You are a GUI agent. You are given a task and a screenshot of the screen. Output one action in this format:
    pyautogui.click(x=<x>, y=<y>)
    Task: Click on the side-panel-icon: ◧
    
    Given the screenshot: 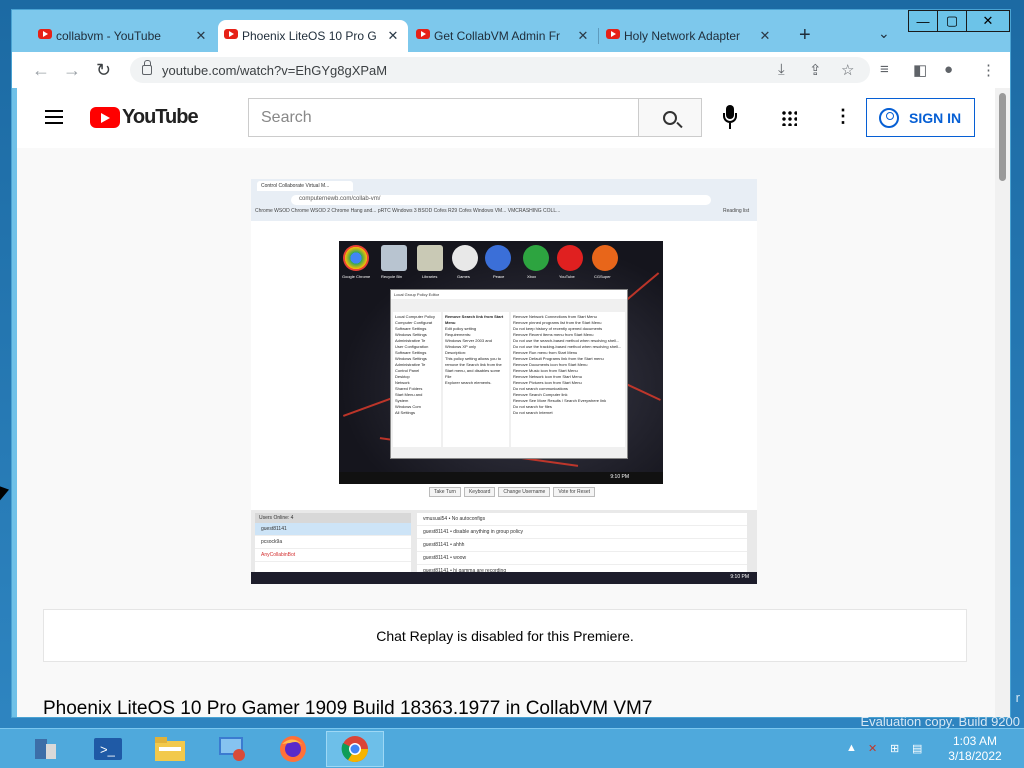 What is the action you would take?
    pyautogui.click(x=920, y=70)
    